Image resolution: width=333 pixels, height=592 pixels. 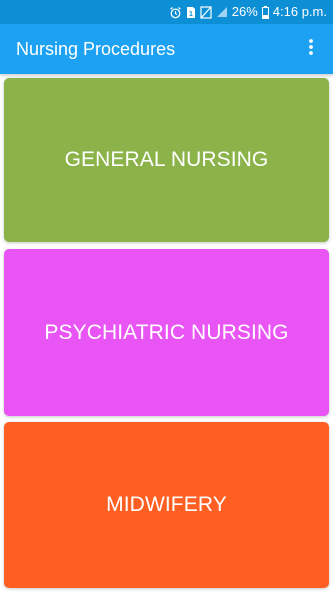 I want to click on battery-percent: 26%, so click(x=244, y=11).